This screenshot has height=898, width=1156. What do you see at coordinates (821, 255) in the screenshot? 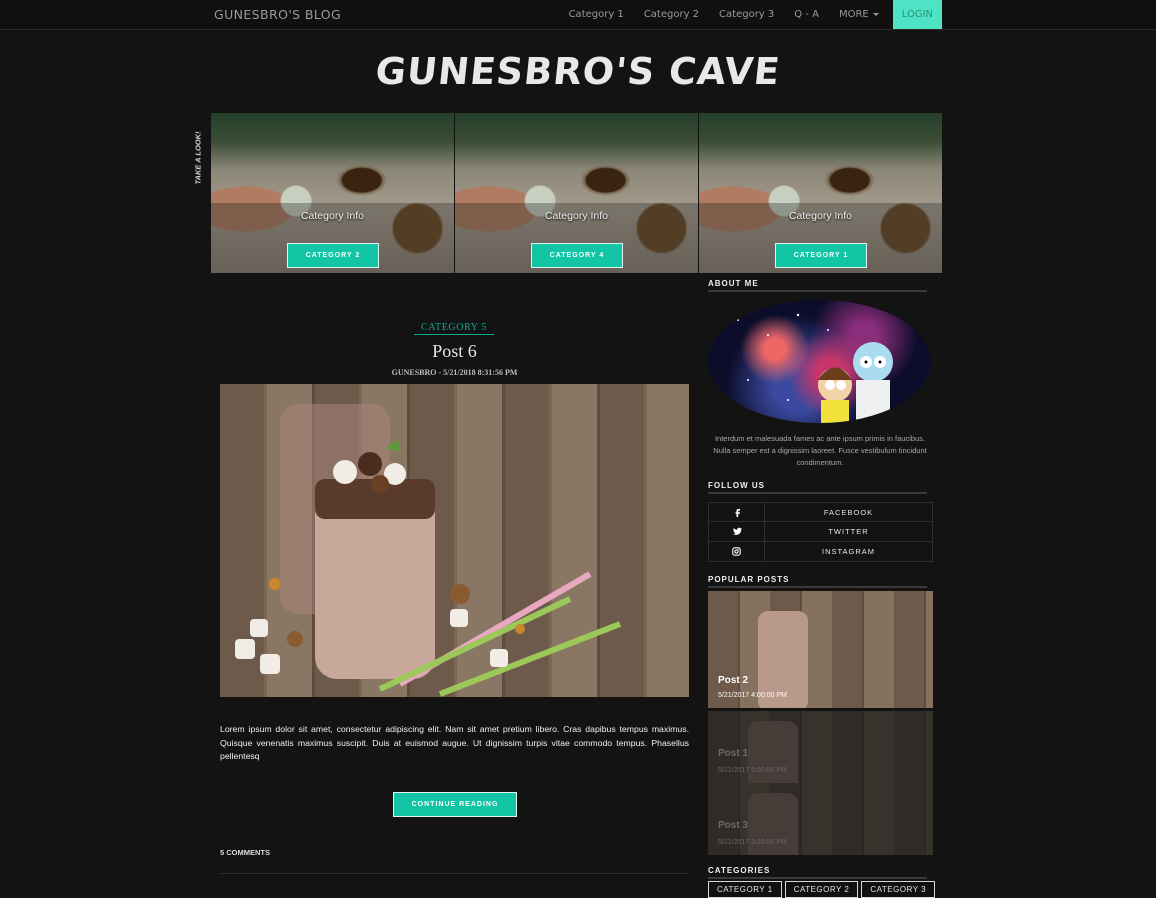
I see `slide-category-button: CATEGORY 1` at bounding box center [821, 255].